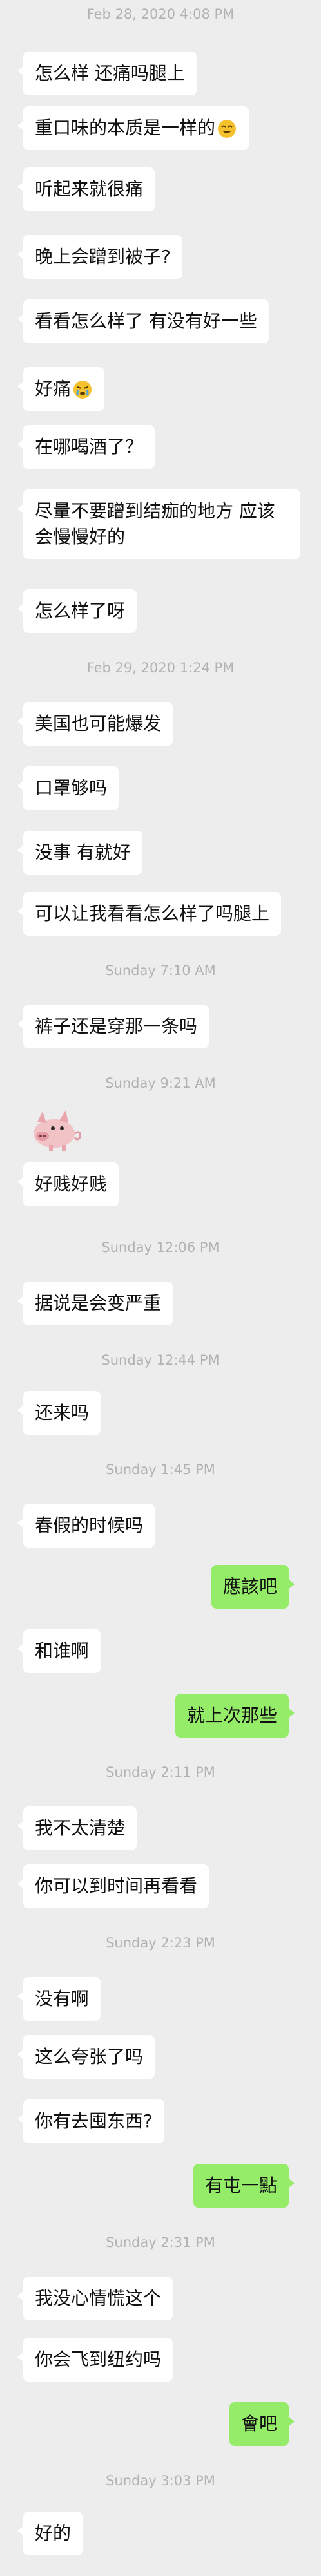  Describe the element at coordinates (160, 971) in the screenshot. I see `timestamp: Sunday 7:10 AM` at that location.